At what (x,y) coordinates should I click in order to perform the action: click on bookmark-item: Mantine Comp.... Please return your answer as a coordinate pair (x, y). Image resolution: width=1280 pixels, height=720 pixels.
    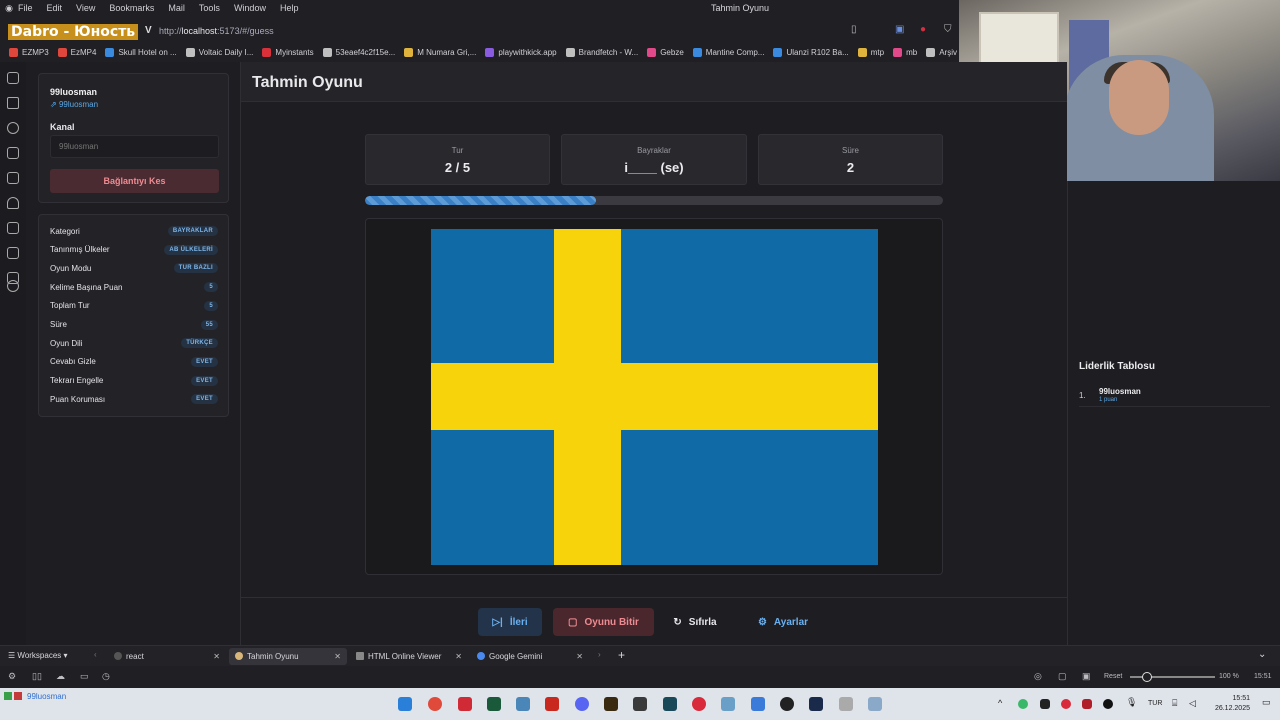
    Looking at the image, I should click on (728, 52).